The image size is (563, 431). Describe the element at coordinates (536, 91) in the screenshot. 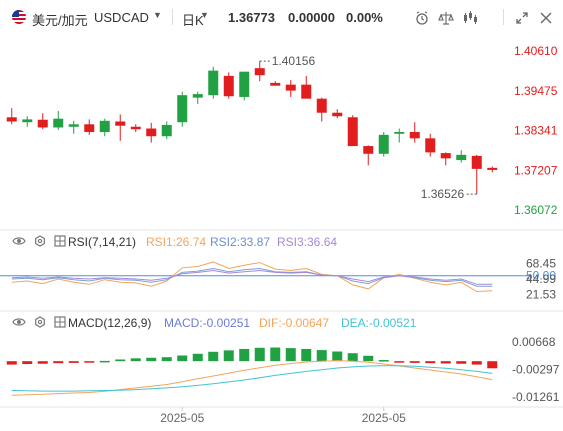

I see `price-axis-tick: 1.39475` at that location.